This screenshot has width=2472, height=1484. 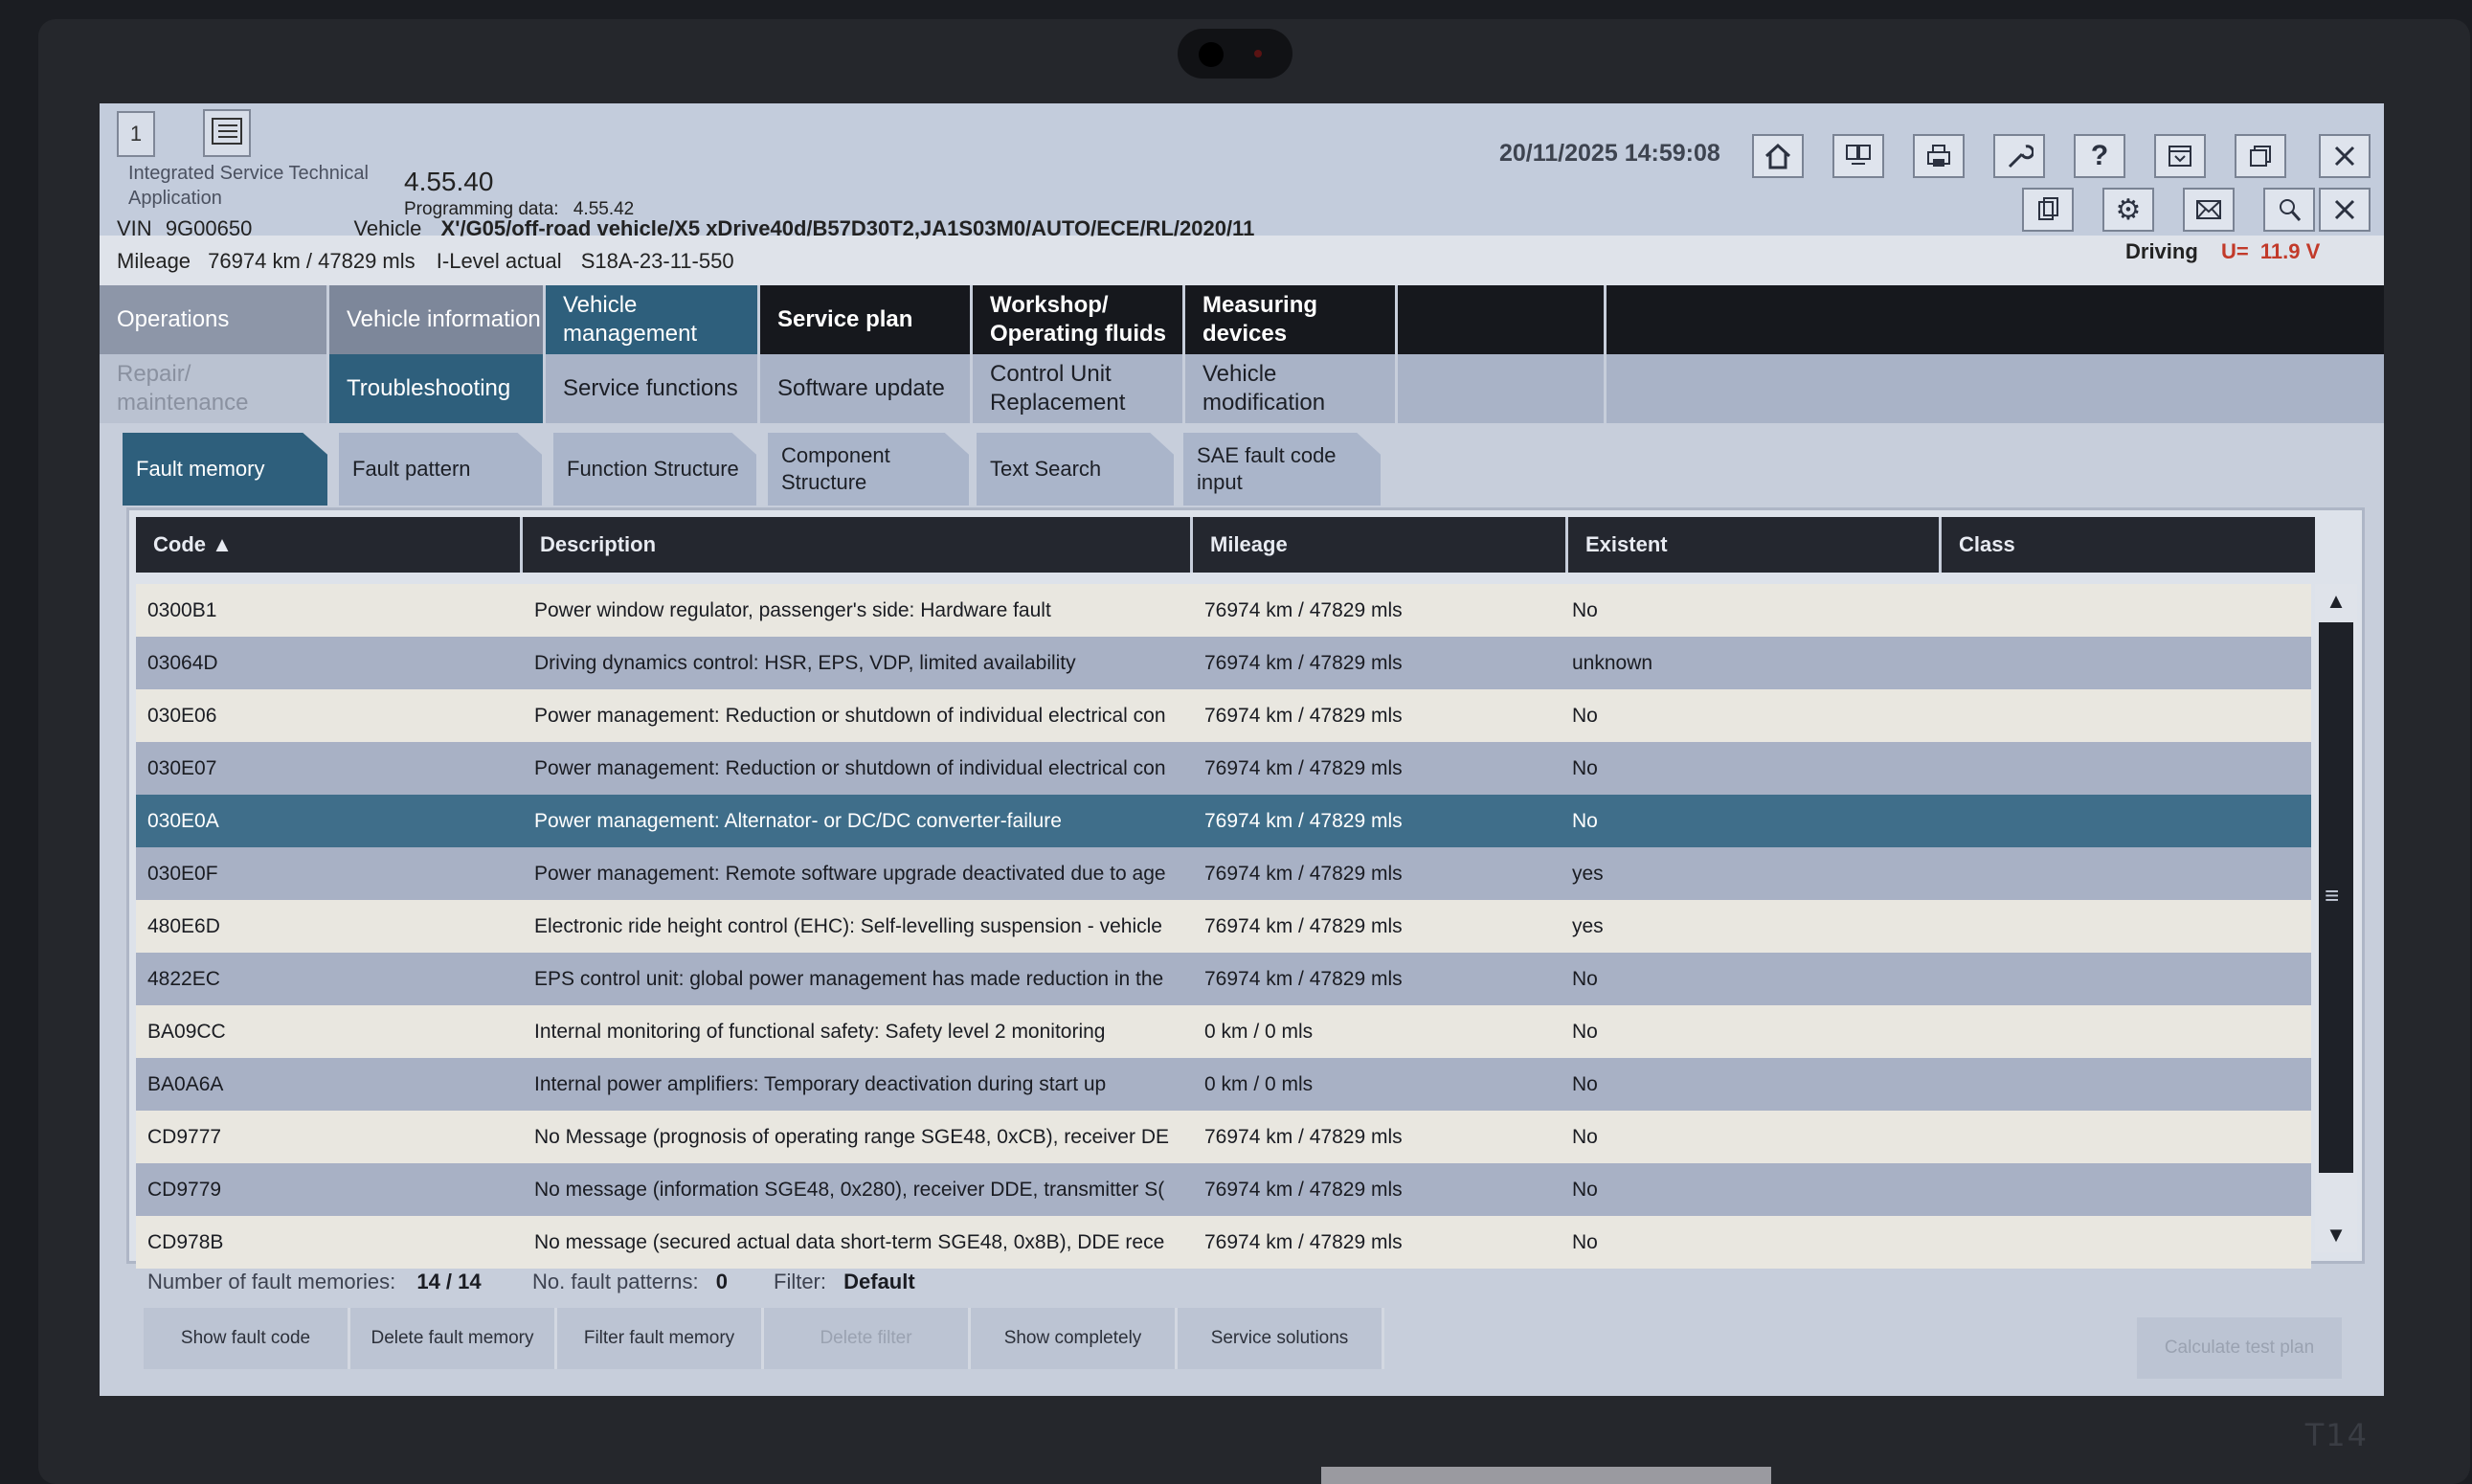 What do you see at coordinates (2345, 210) in the screenshot?
I see `close-session-button` at bounding box center [2345, 210].